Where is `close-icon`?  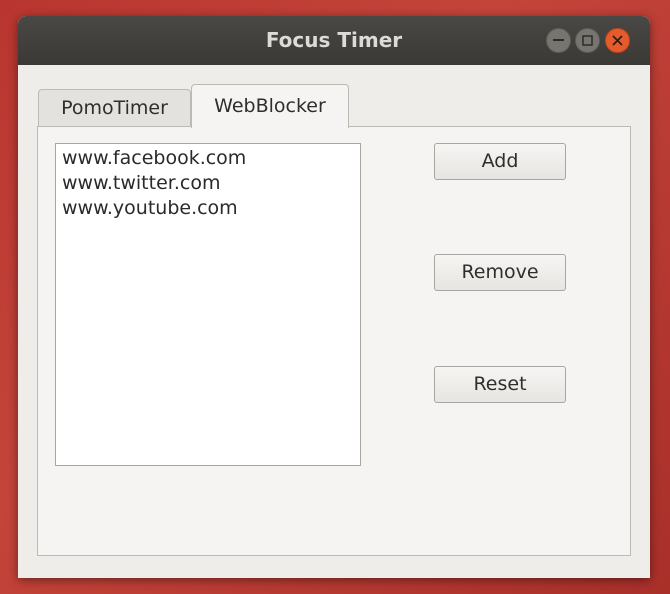 close-icon is located at coordinates (617, 40).